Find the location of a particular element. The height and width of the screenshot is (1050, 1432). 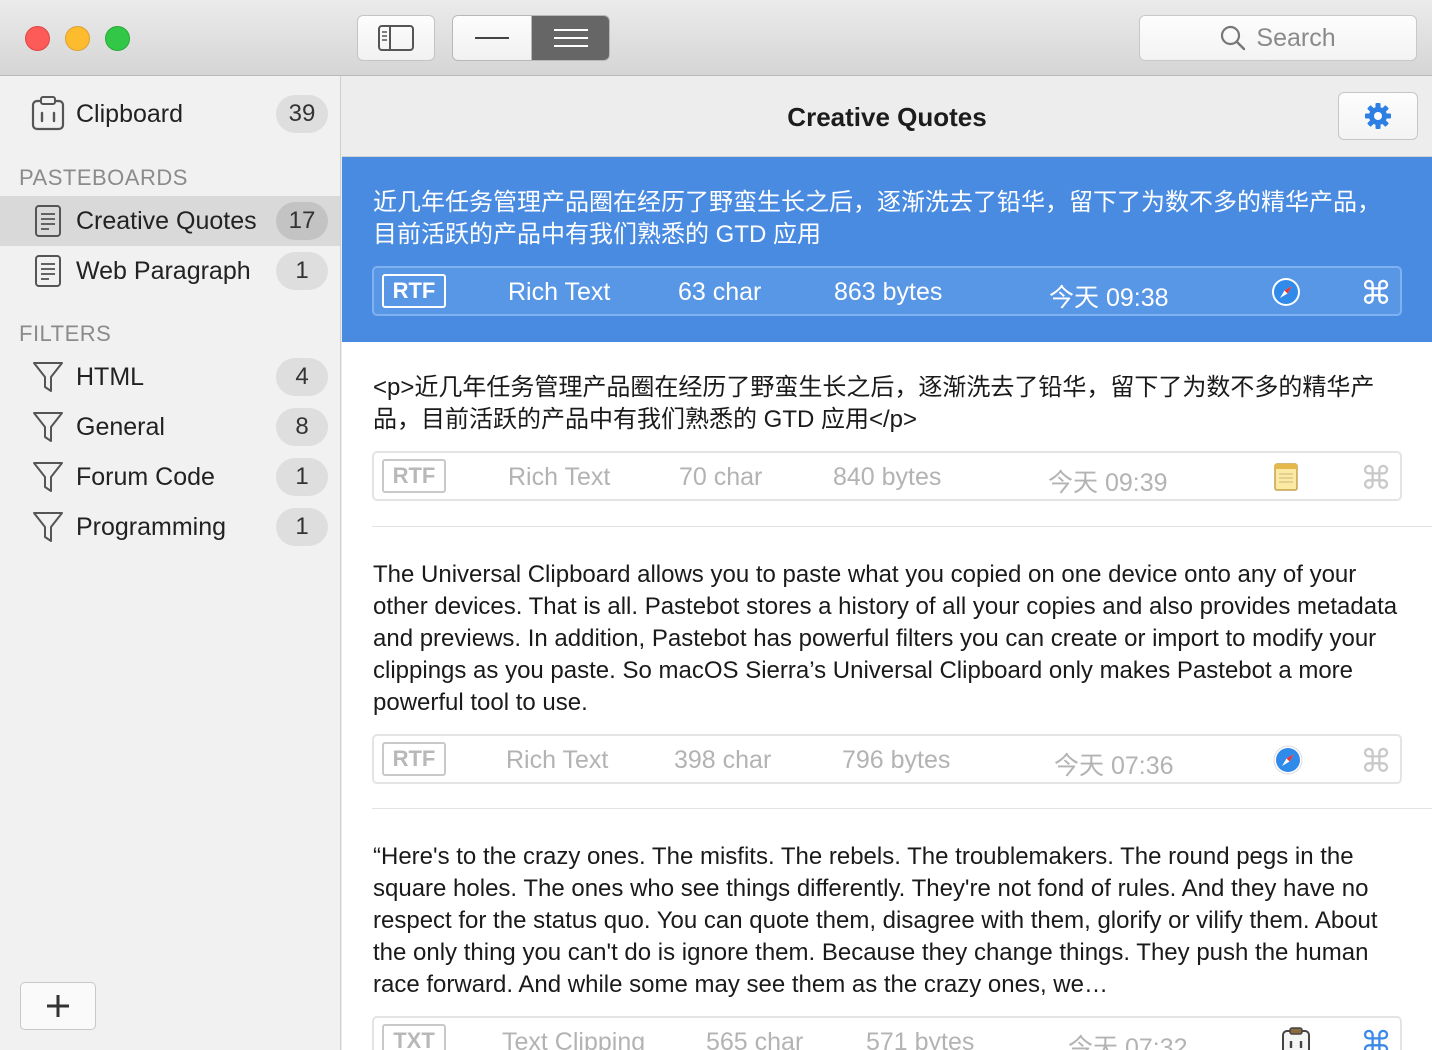

zoom-window-button is located at coordinates (117, 38).